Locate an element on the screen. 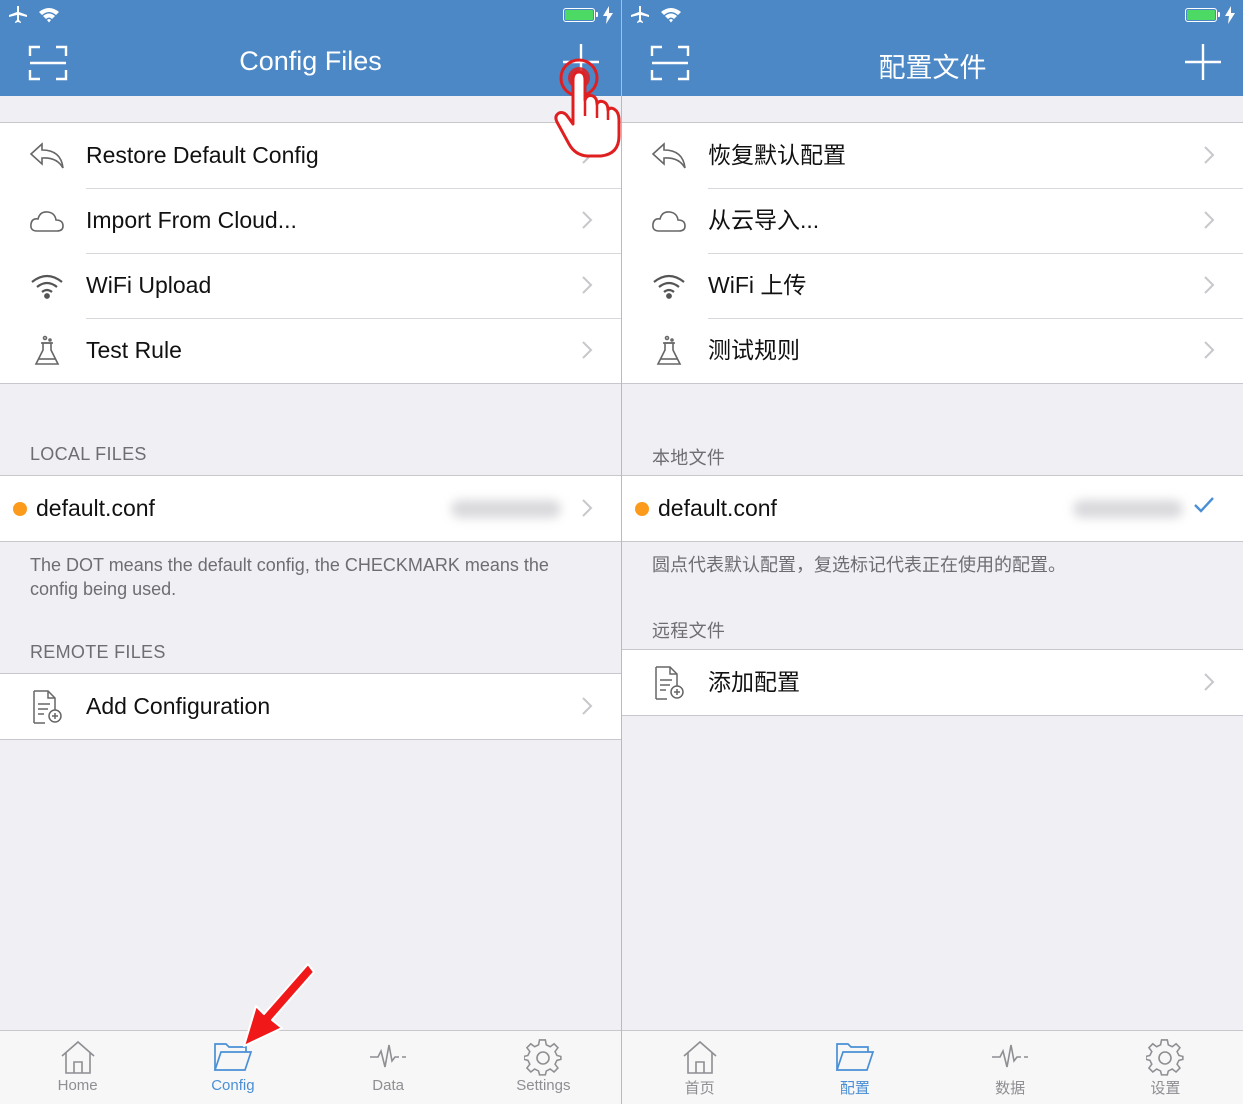 The image size is (1243, 1104). legend-footer: 圆点代表默认配置，复选标记代表正在使用的配置。 is located at coordinates (859, 565).